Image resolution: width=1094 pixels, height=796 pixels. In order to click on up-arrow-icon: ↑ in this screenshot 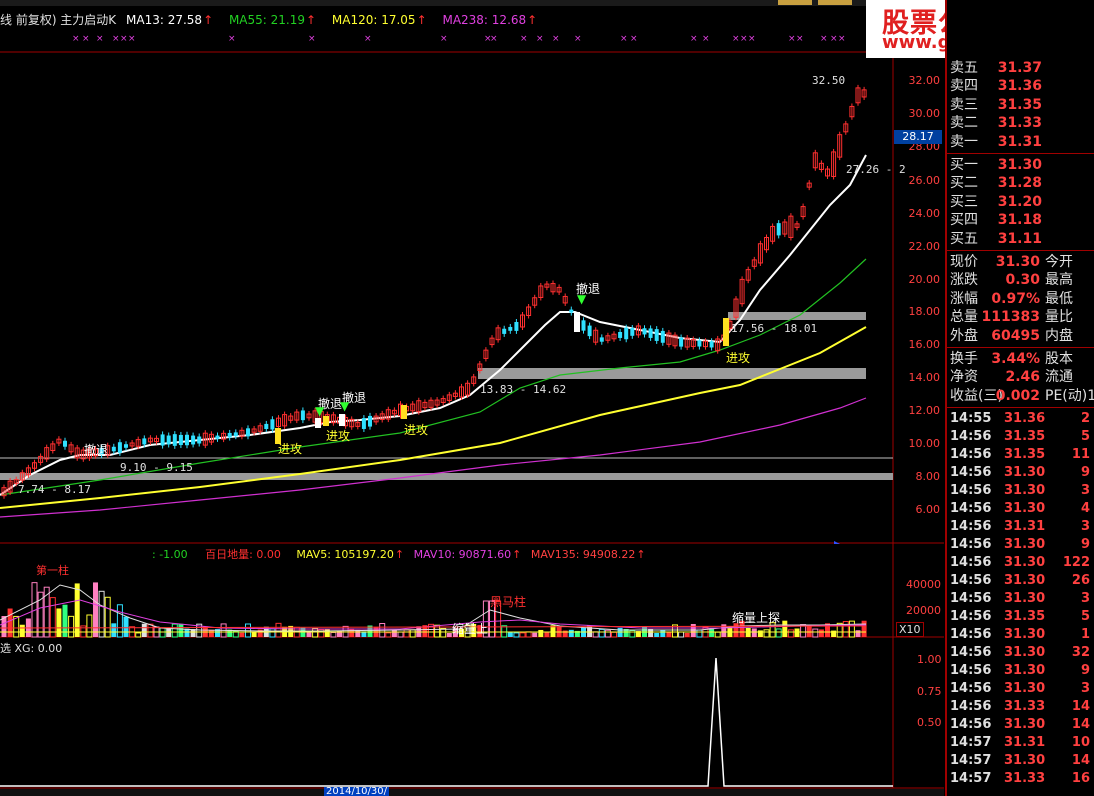, I will do `click(399, 554)`.